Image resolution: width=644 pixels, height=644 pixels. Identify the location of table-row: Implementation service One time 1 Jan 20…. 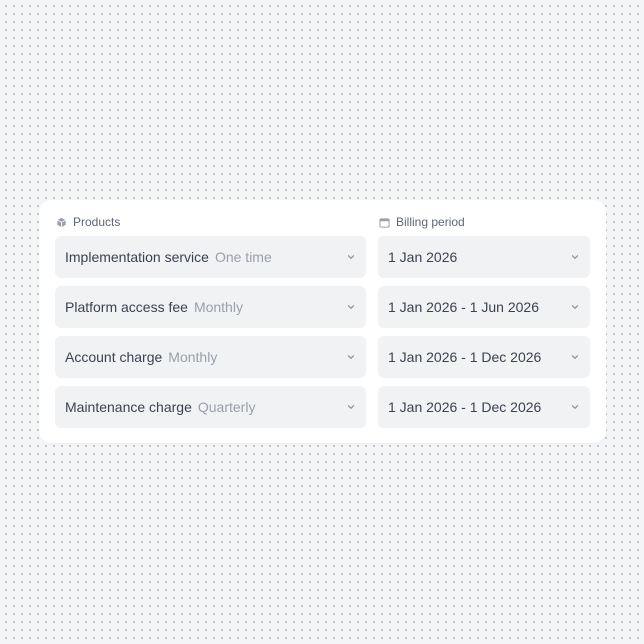
(322, 257).